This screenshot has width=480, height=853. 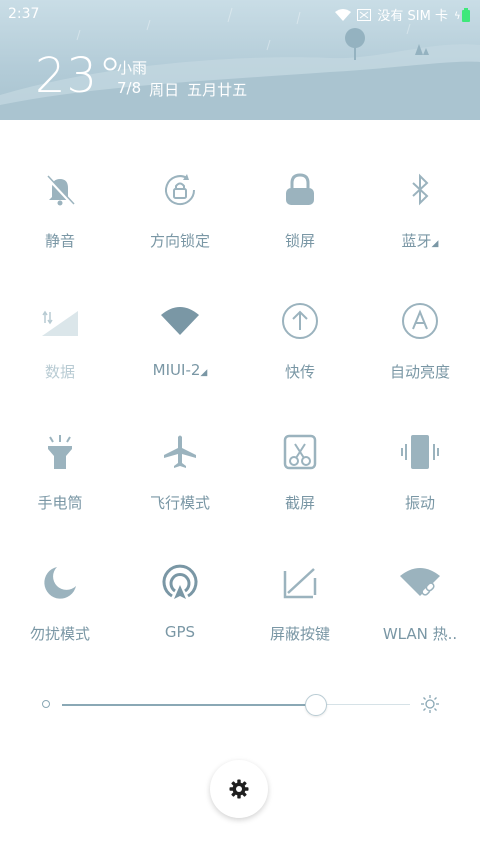 I want to click on toggle-label: 截屏, so click(x=299, y=503).